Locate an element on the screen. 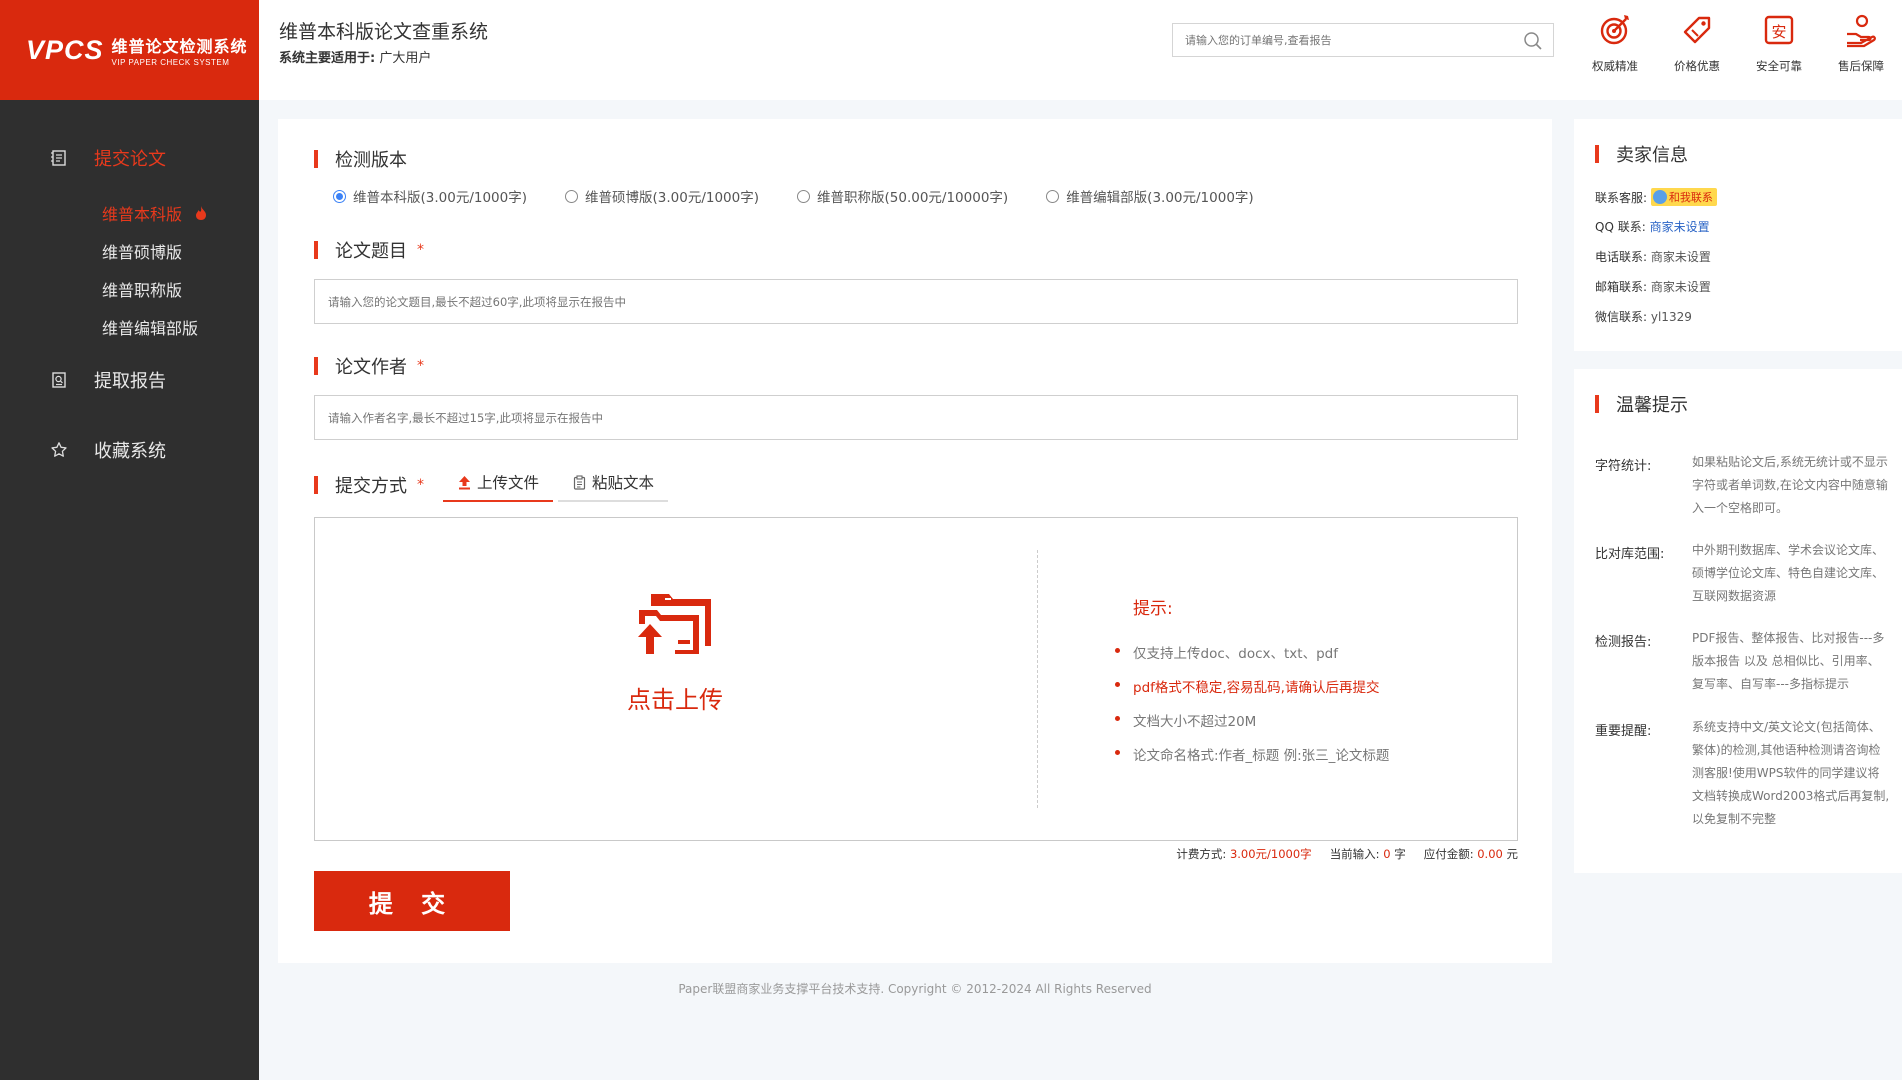 Image resolution: width=1902 pixels, height=1080 pixels. badge-label: 权威精准 is located at coordinates (1615, 66).